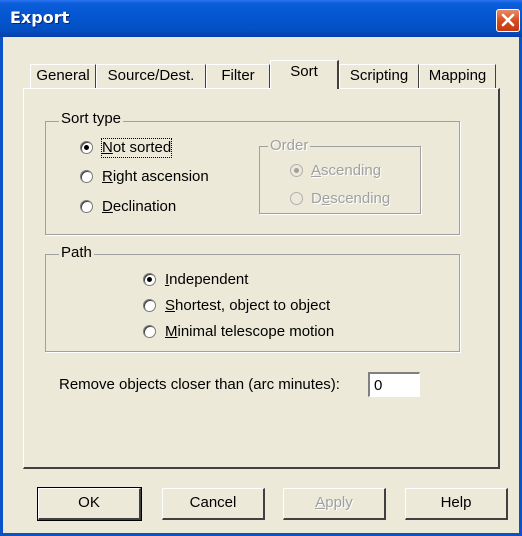 The width and height of the screenshot is (522, 536). I want to click on tab-filter: Filter, so click(238, 76).